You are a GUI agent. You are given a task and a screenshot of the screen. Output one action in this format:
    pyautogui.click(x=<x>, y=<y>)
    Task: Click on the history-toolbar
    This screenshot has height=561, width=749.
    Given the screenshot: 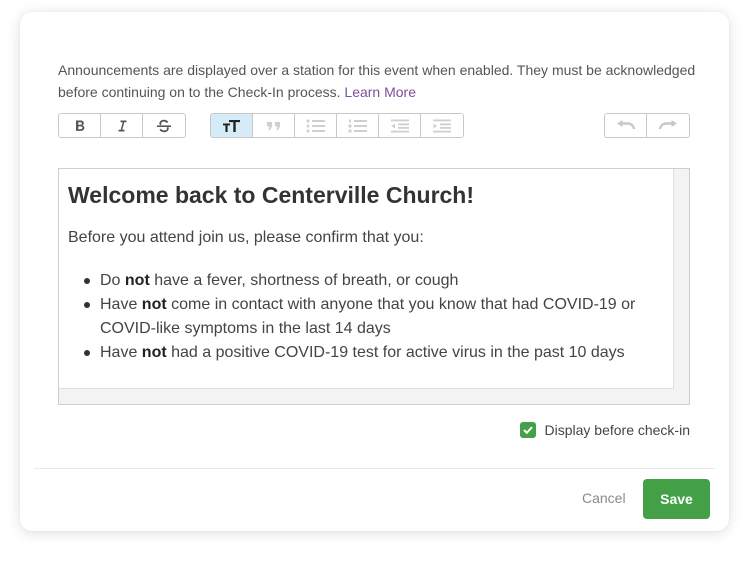 What is the action you would take?
    pyautogui.click(x=647, y=125)
    